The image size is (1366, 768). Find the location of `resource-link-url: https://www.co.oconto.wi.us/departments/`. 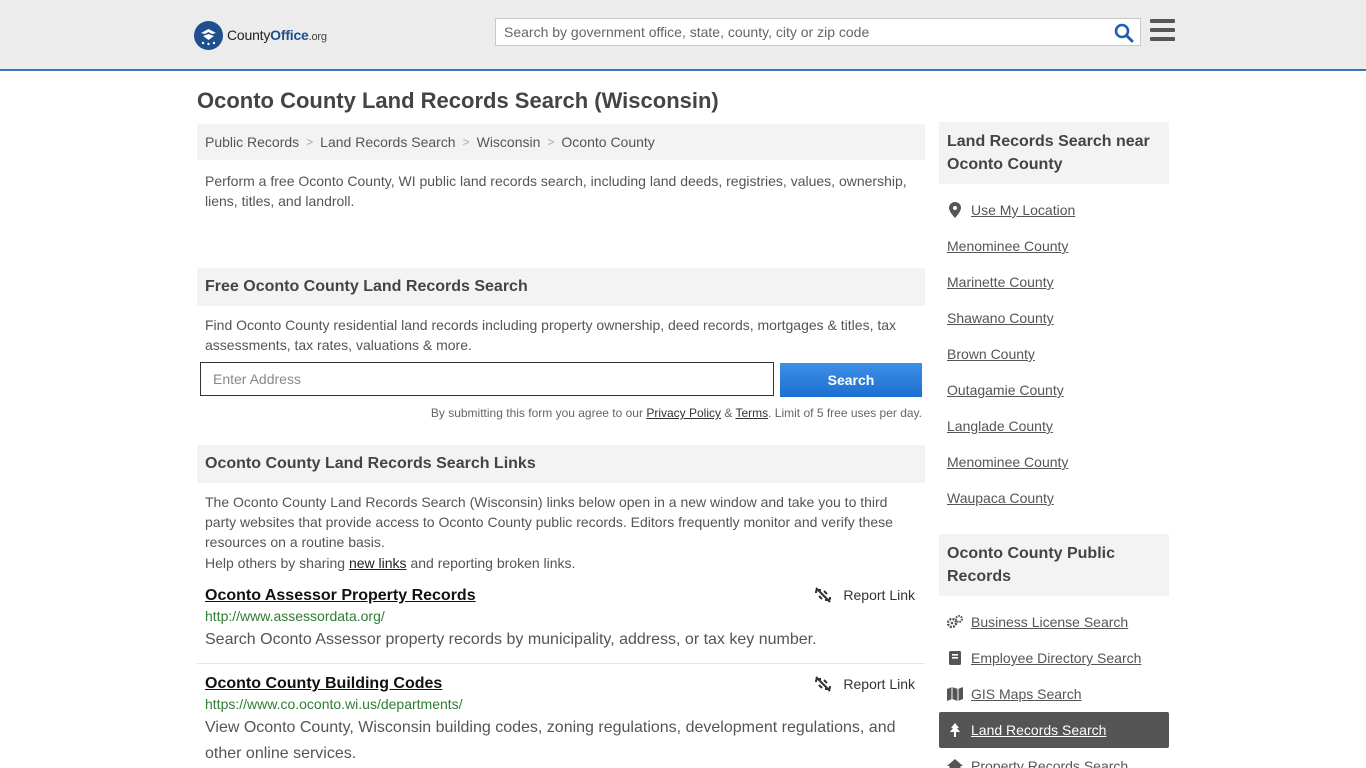

resource-link-url: https://www.co.oconto.wi.us/departments/ is located at coordinates (561, 704).